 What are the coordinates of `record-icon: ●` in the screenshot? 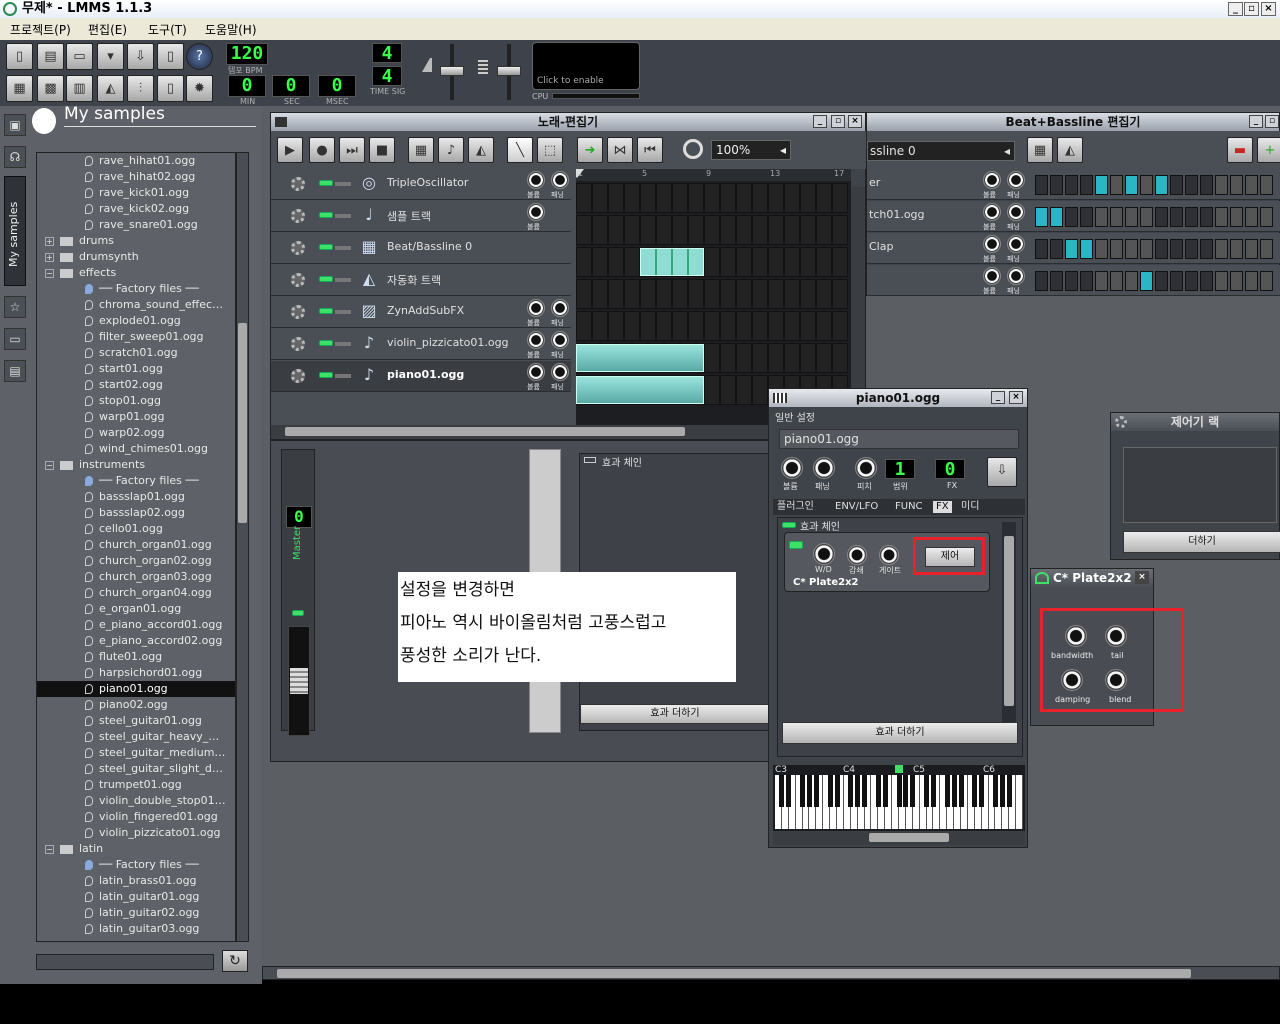 It's located at (322, 150).